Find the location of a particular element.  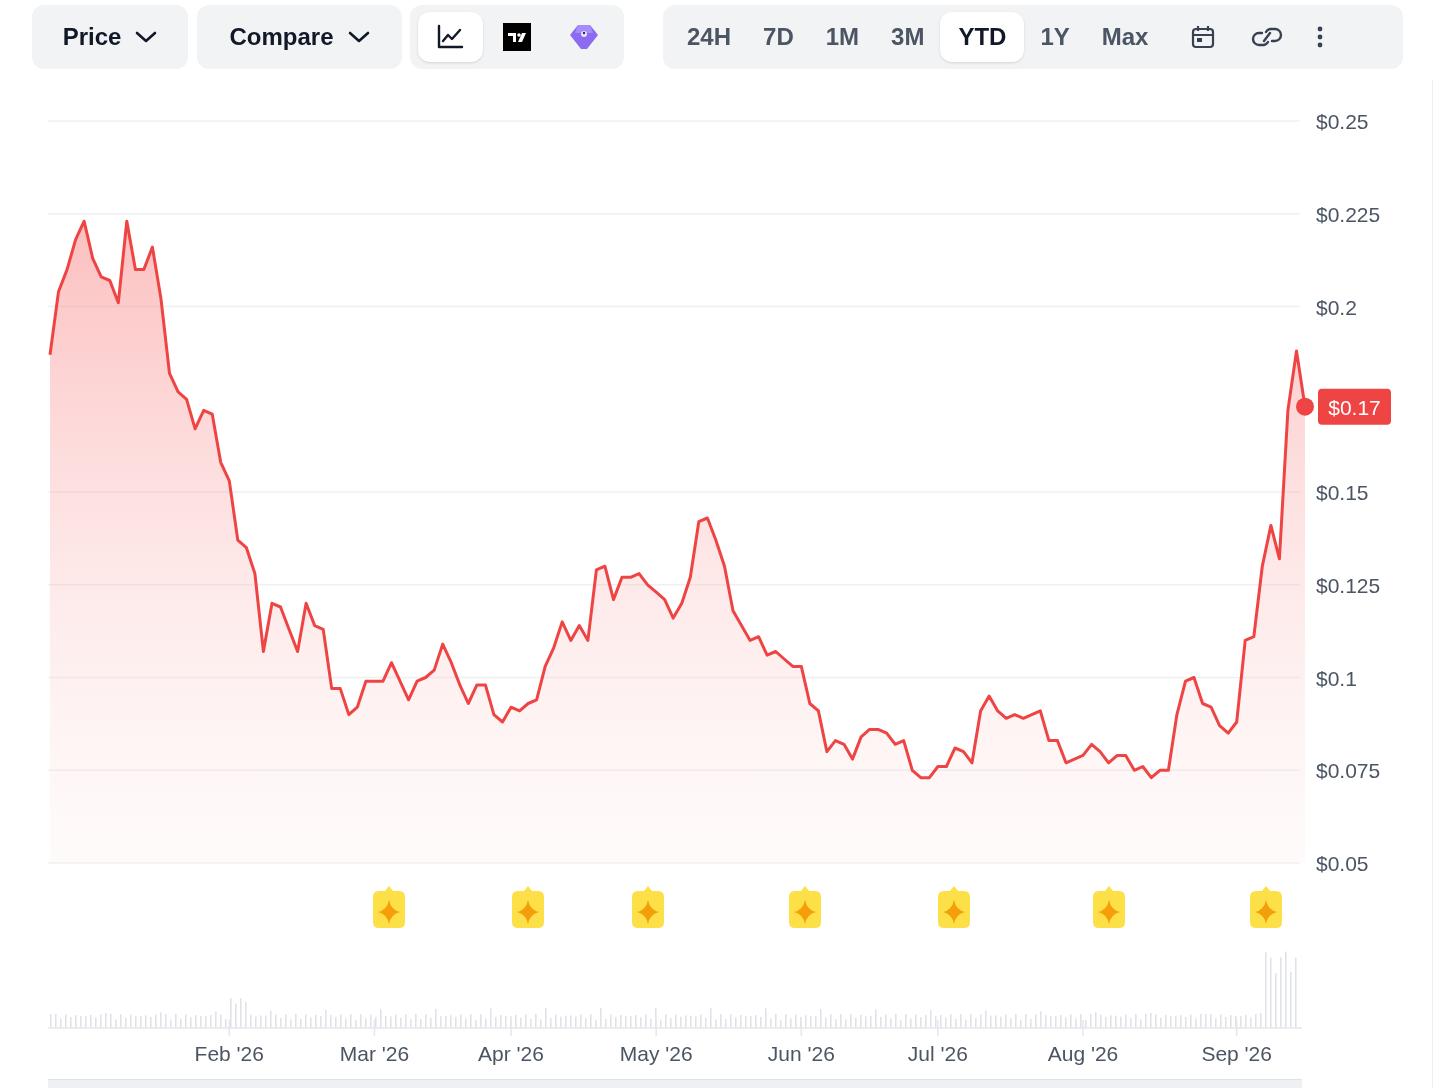

x-axis-label: Feb '26 is located at coordinates (229, 1053).